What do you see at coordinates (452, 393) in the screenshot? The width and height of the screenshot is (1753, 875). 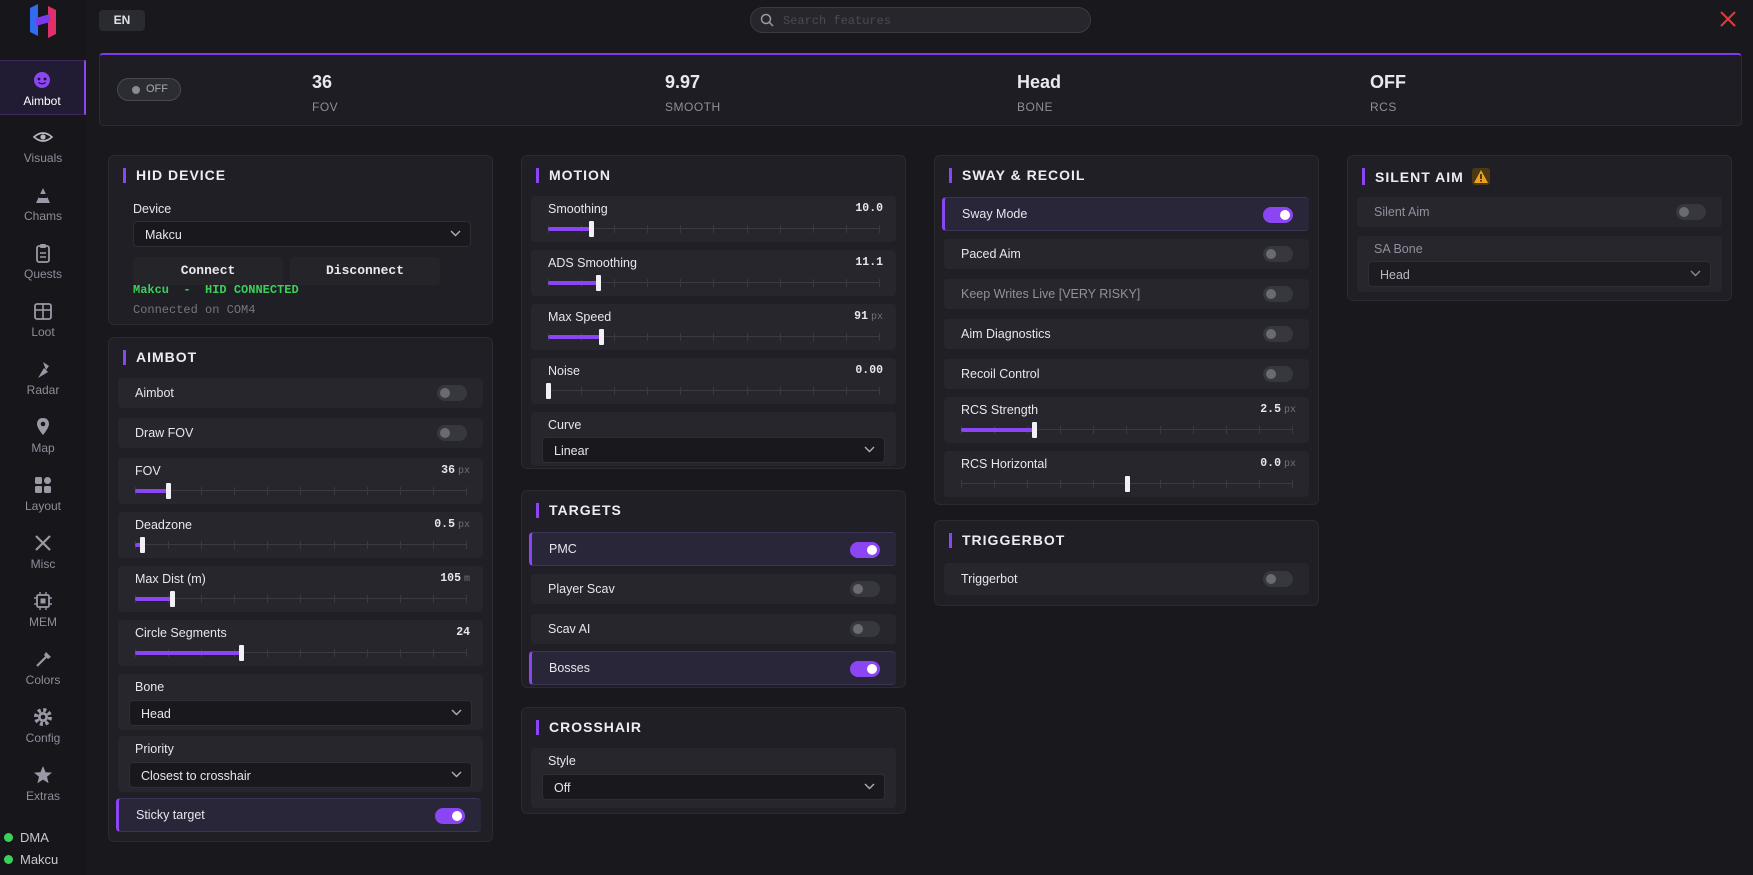 I see `aimbot-toggle` at bounding box center [452, 393].